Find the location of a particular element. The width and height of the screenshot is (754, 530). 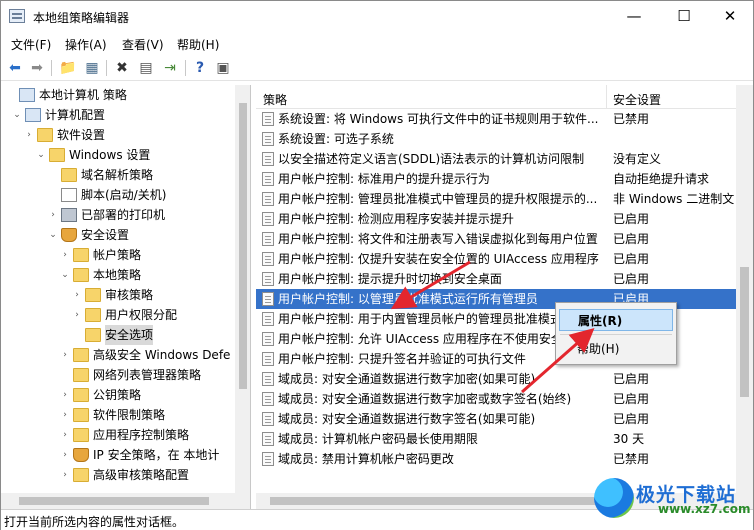

context-separator is located at coordinates (616, 334).